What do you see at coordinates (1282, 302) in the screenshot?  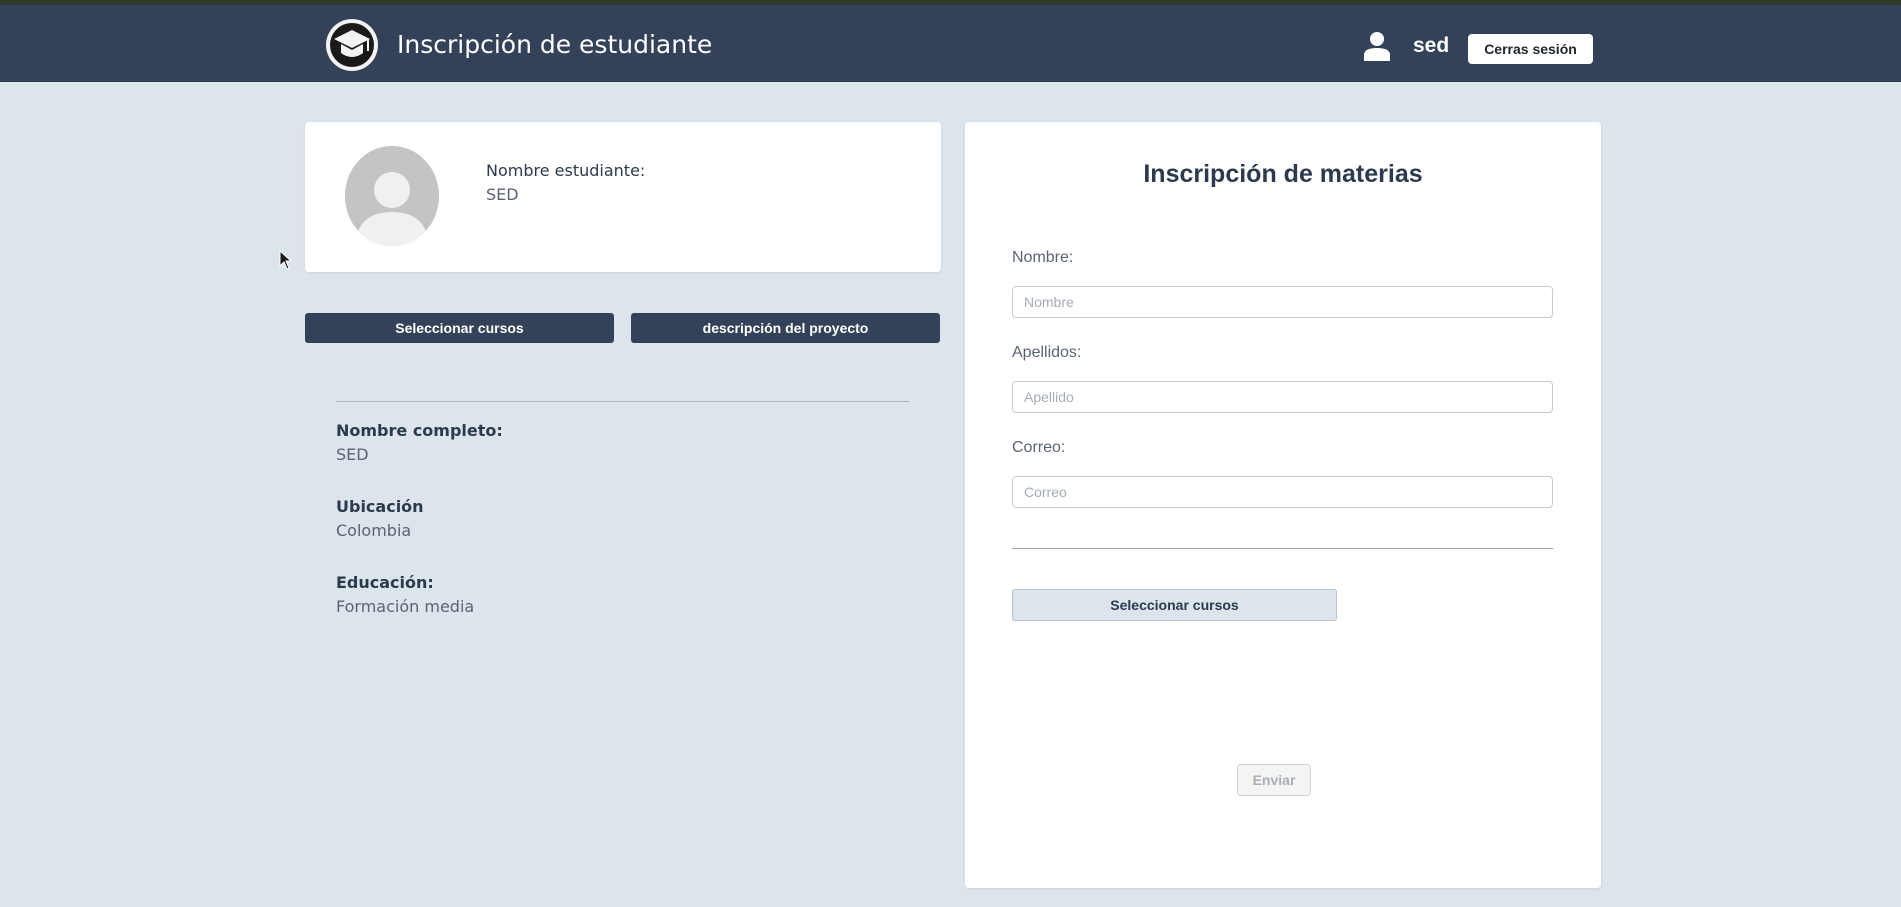 I see `first-name-input` at bounding box center [1282, 302].